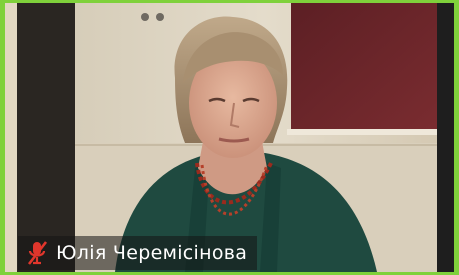  Describe the element at coordinates (37, 253) in the screenshot. I see `mic-muted-icon` at that location.